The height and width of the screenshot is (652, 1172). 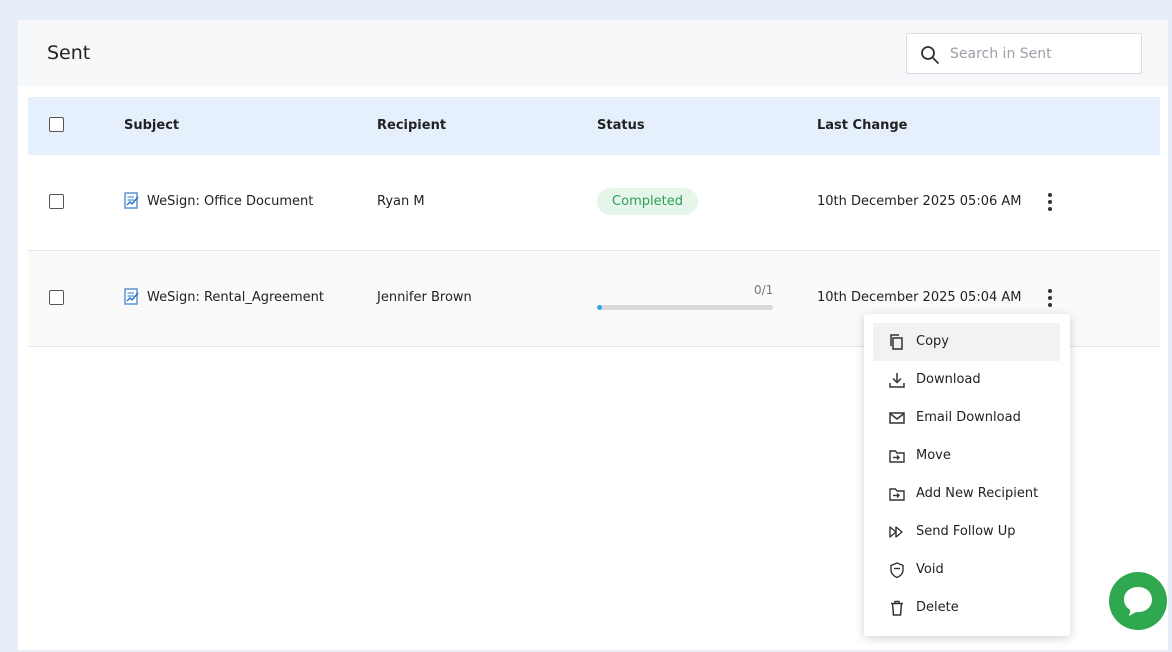 I want to click on menu-item-add-new-recipient: Add New Recipient, so click(x=966, y=494).